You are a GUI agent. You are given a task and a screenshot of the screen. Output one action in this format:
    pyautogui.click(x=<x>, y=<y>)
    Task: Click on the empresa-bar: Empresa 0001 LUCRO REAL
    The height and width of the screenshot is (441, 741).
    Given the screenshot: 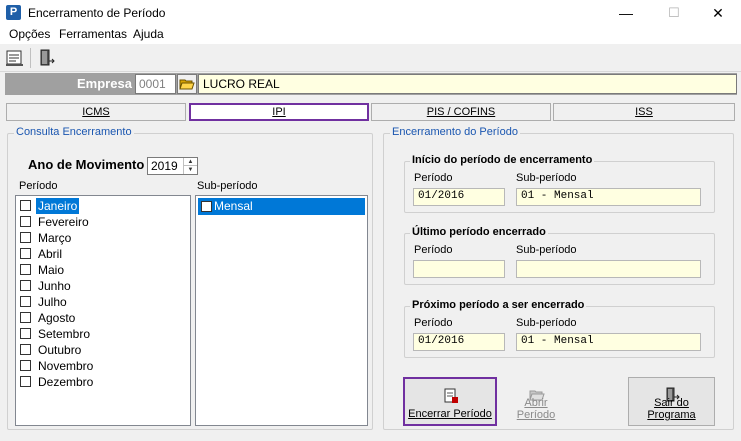 What is the action you would take?
    pyautogui.click(x=371, y=84)
    